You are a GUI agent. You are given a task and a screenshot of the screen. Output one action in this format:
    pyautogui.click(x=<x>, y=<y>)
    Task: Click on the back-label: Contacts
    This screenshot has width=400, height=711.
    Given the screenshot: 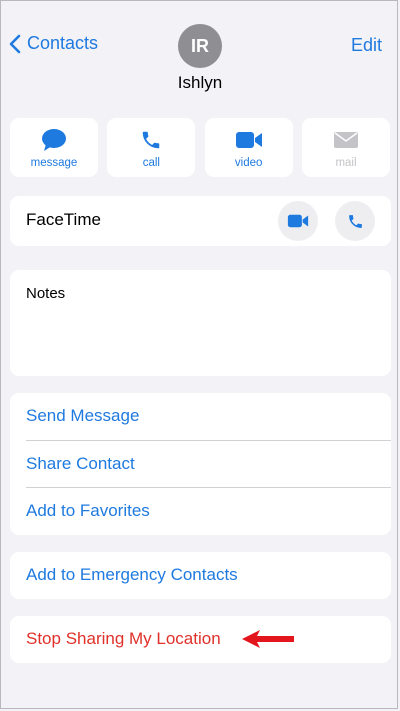 What is the action you would take?
    pyautogui.click(x=63, y=43)
    